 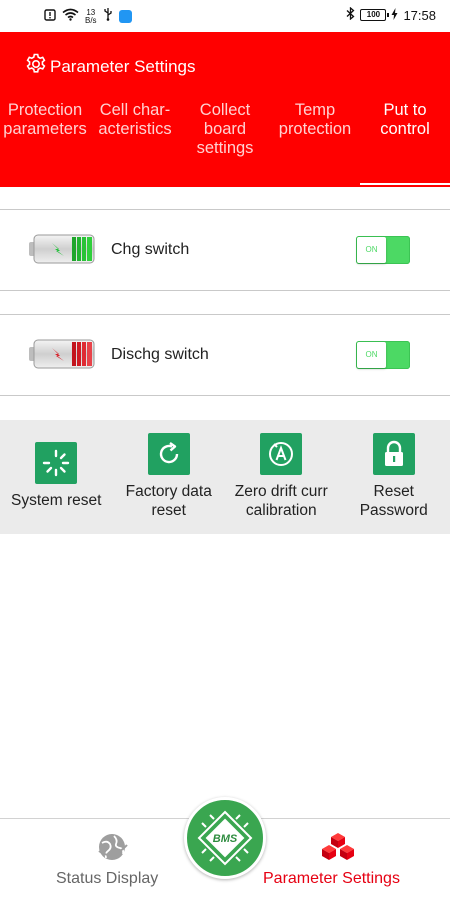 I want to click on battery-level-indicator: 100, so click(x=375, y=15).